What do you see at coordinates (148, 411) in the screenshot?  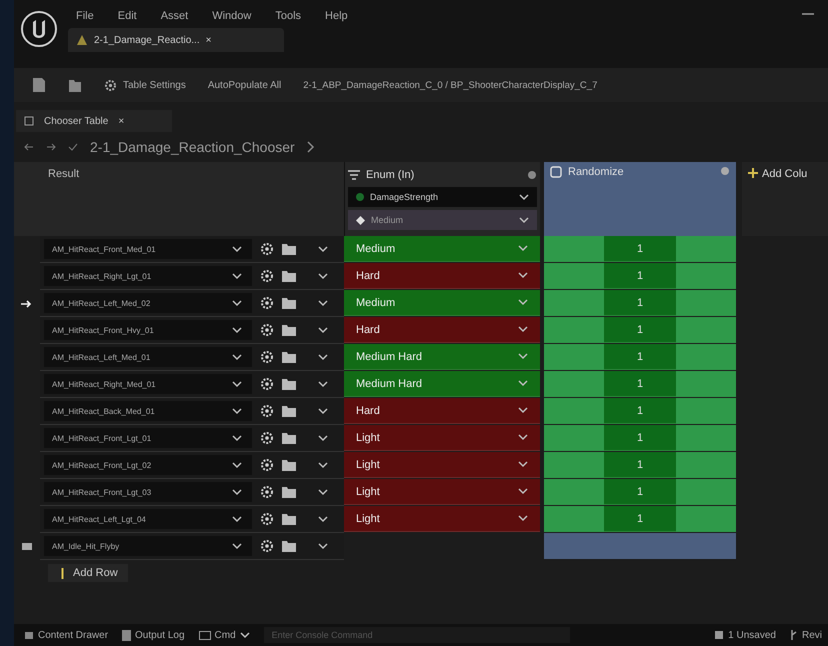 I see `result-dropdown: AM_HitReact_Back_Med_01` at bounding box center [148, 411].